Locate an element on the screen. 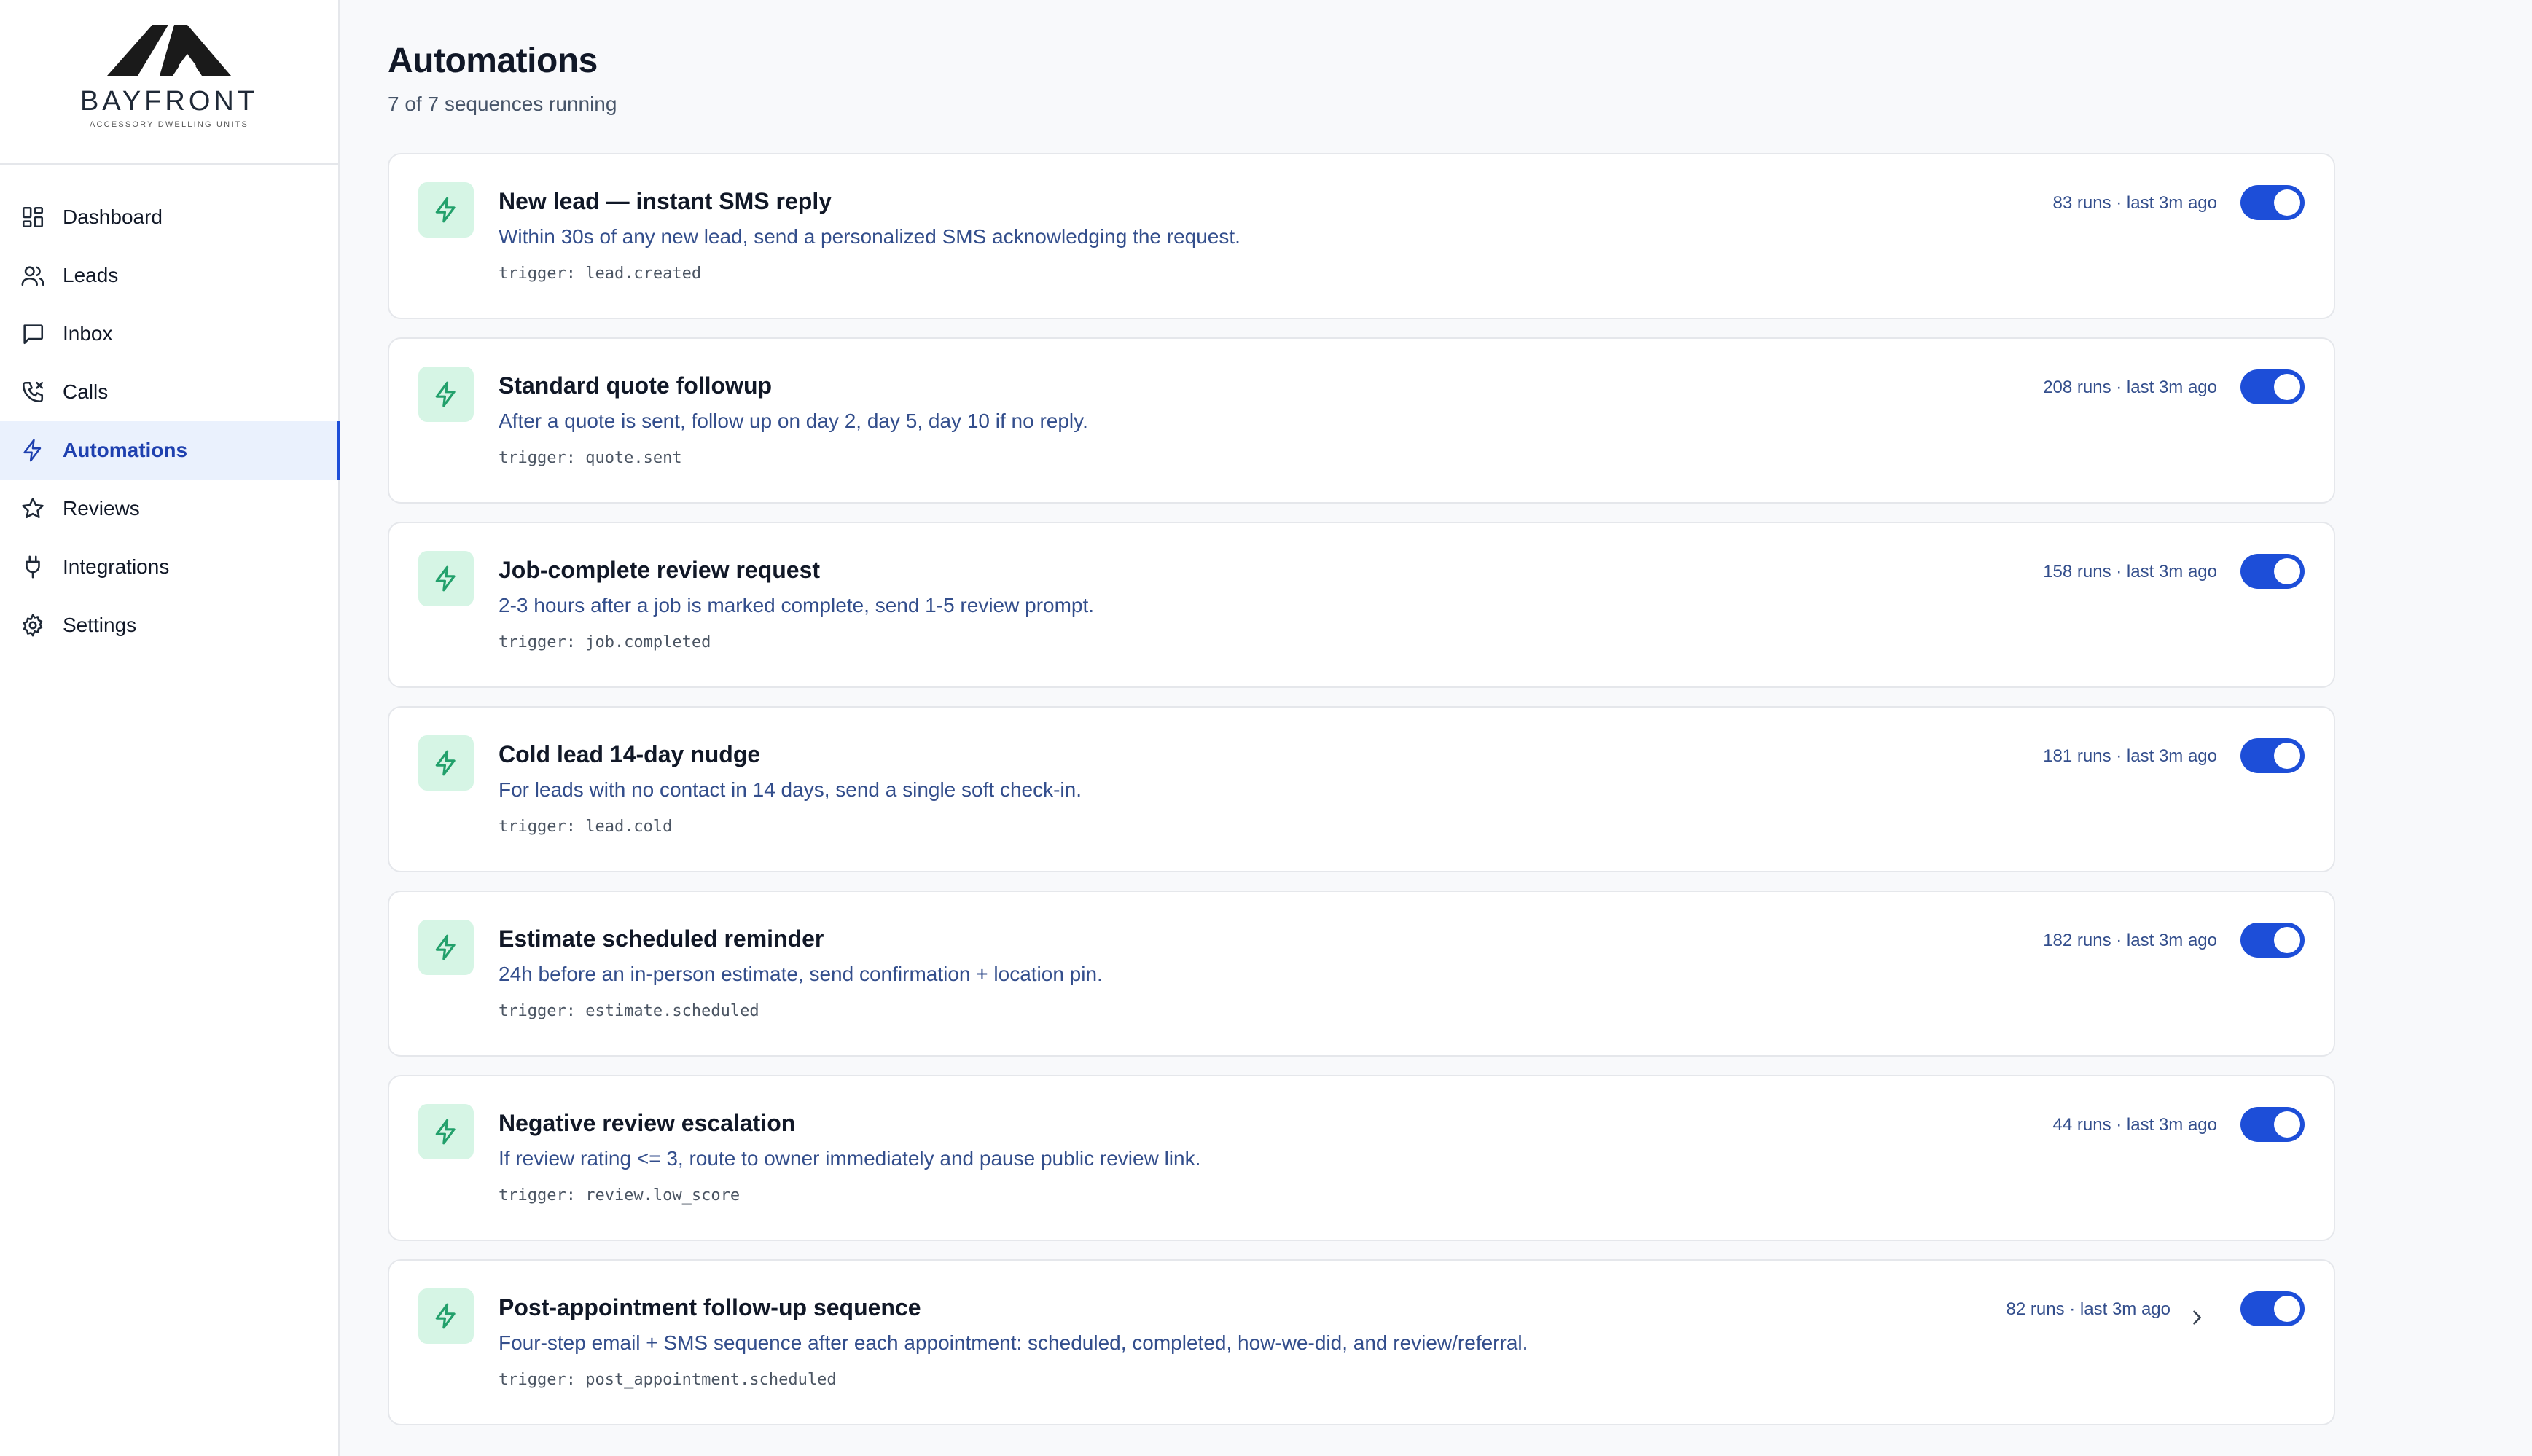 The width and height of the screenshot is (2532, 1456). sidebar-item-label: Calls is located at coordinates (86, 391).